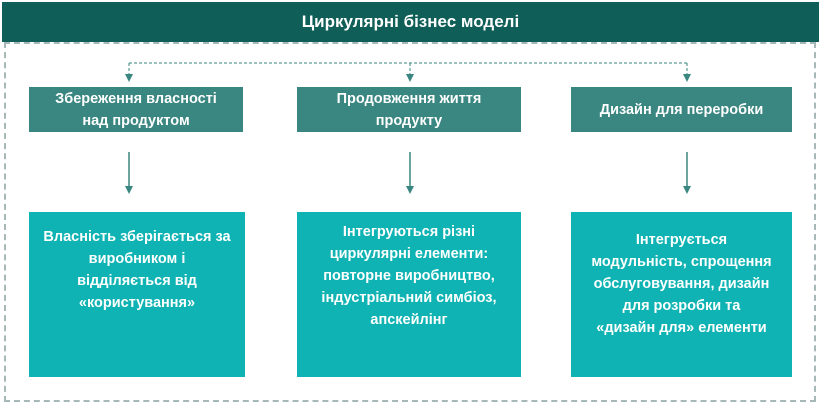  What do you see at coordinates (409, 275) in the screenshot?
I see `body-line: повторне виробництво,` at bounding box center [409, 275].